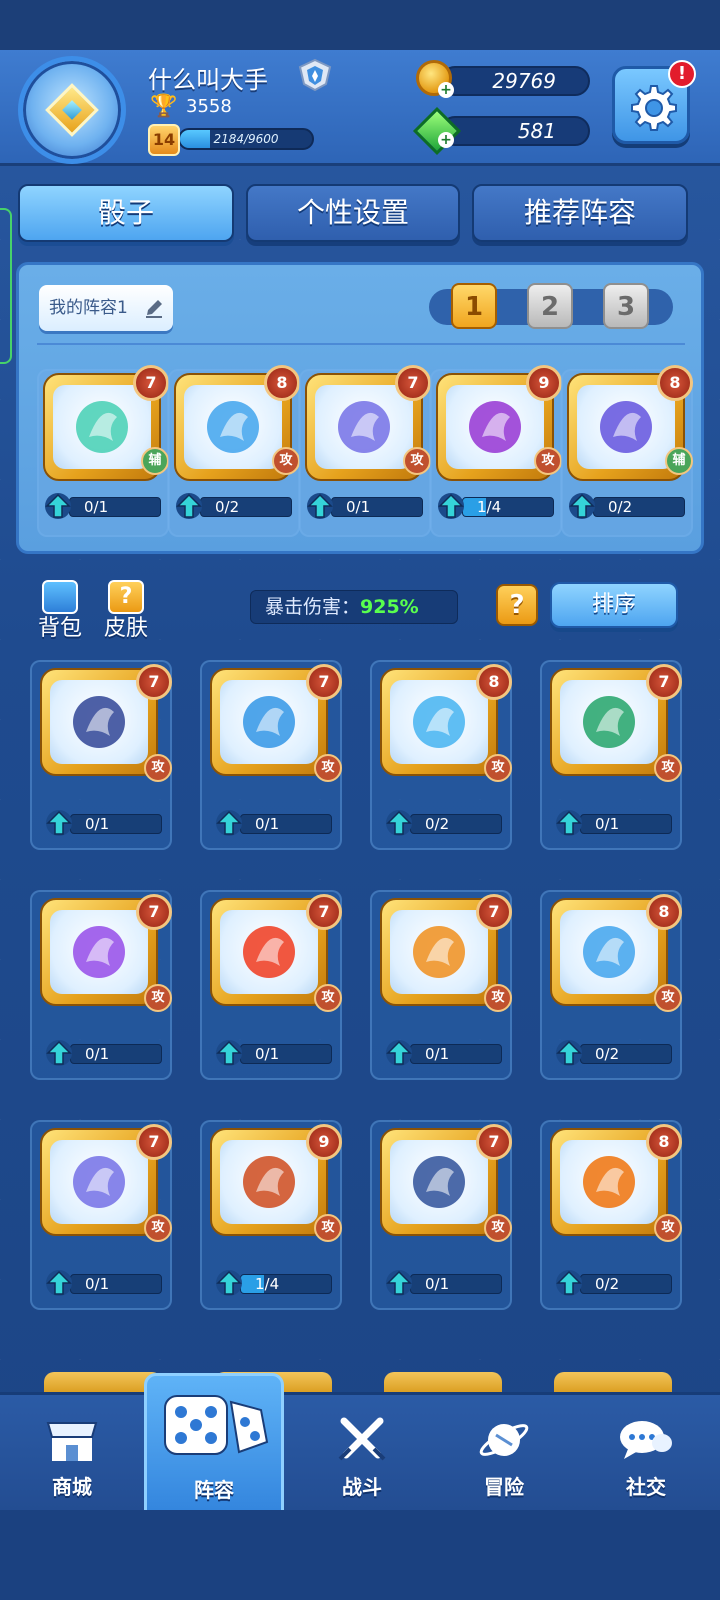 This screenshot has width=720, height=1600. I want to click on side-drawer-handle, so click(6, 286).